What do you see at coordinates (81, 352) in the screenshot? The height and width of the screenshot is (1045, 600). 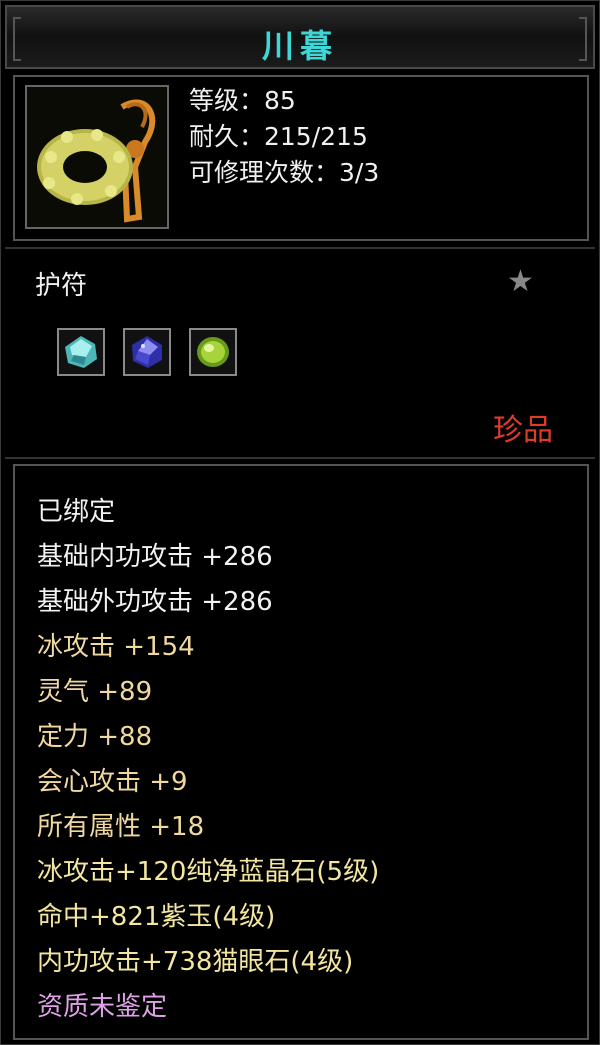 I see `cyan-crystal-gem-icon` at bounding box center [81, 352].